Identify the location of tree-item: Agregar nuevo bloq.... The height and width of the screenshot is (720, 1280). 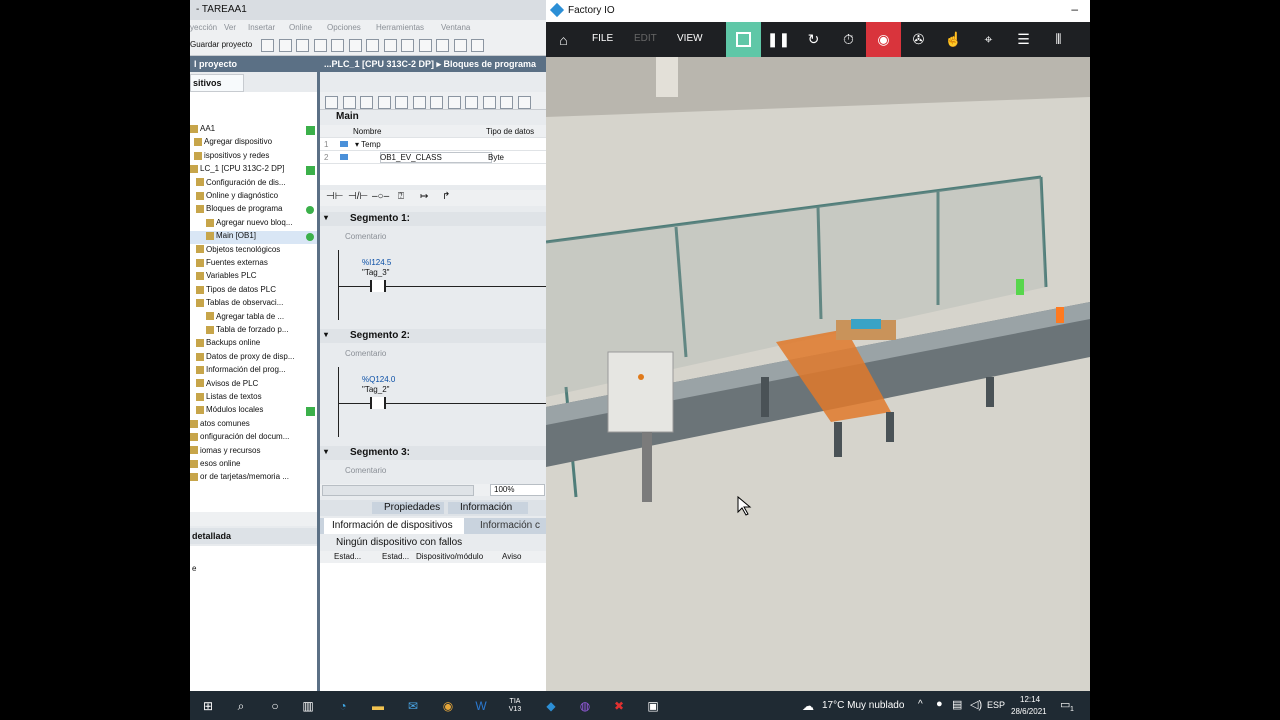
(253, 224).